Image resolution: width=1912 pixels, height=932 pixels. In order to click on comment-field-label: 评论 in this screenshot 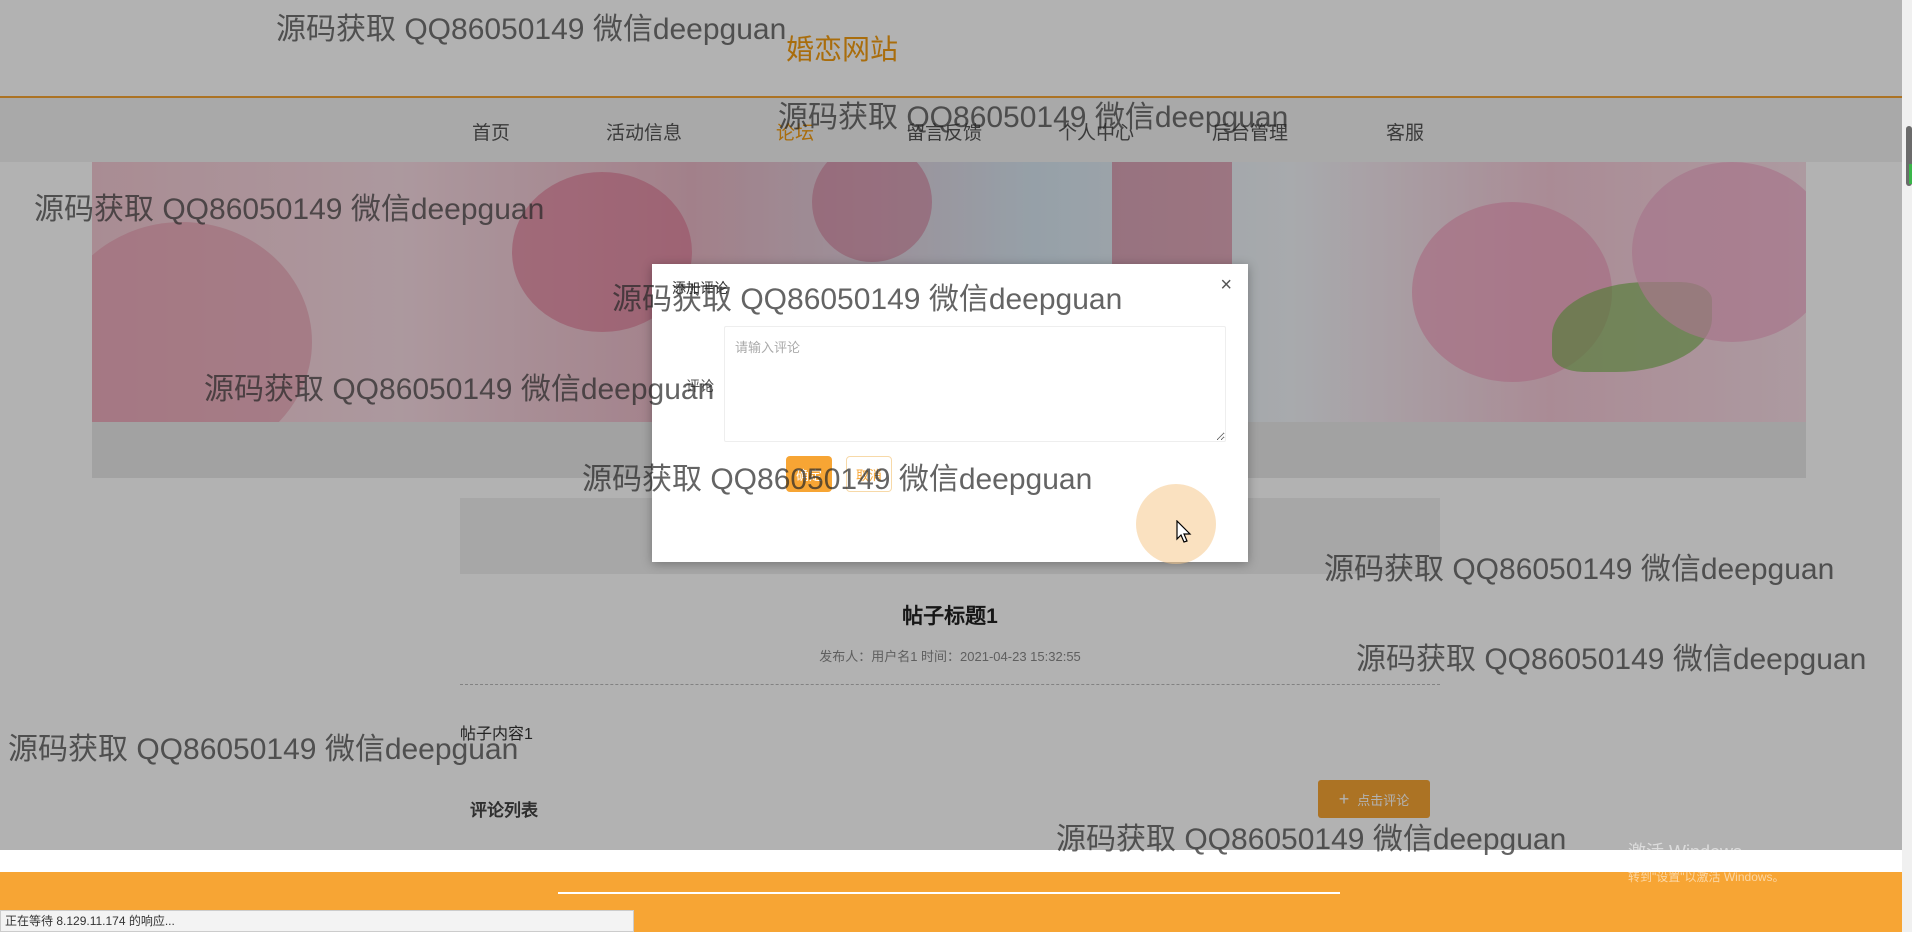, I will do `click(700, 386)`.